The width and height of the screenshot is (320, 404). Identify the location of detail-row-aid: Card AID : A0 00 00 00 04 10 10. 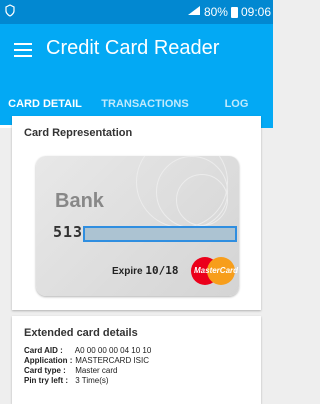
(87, 351).